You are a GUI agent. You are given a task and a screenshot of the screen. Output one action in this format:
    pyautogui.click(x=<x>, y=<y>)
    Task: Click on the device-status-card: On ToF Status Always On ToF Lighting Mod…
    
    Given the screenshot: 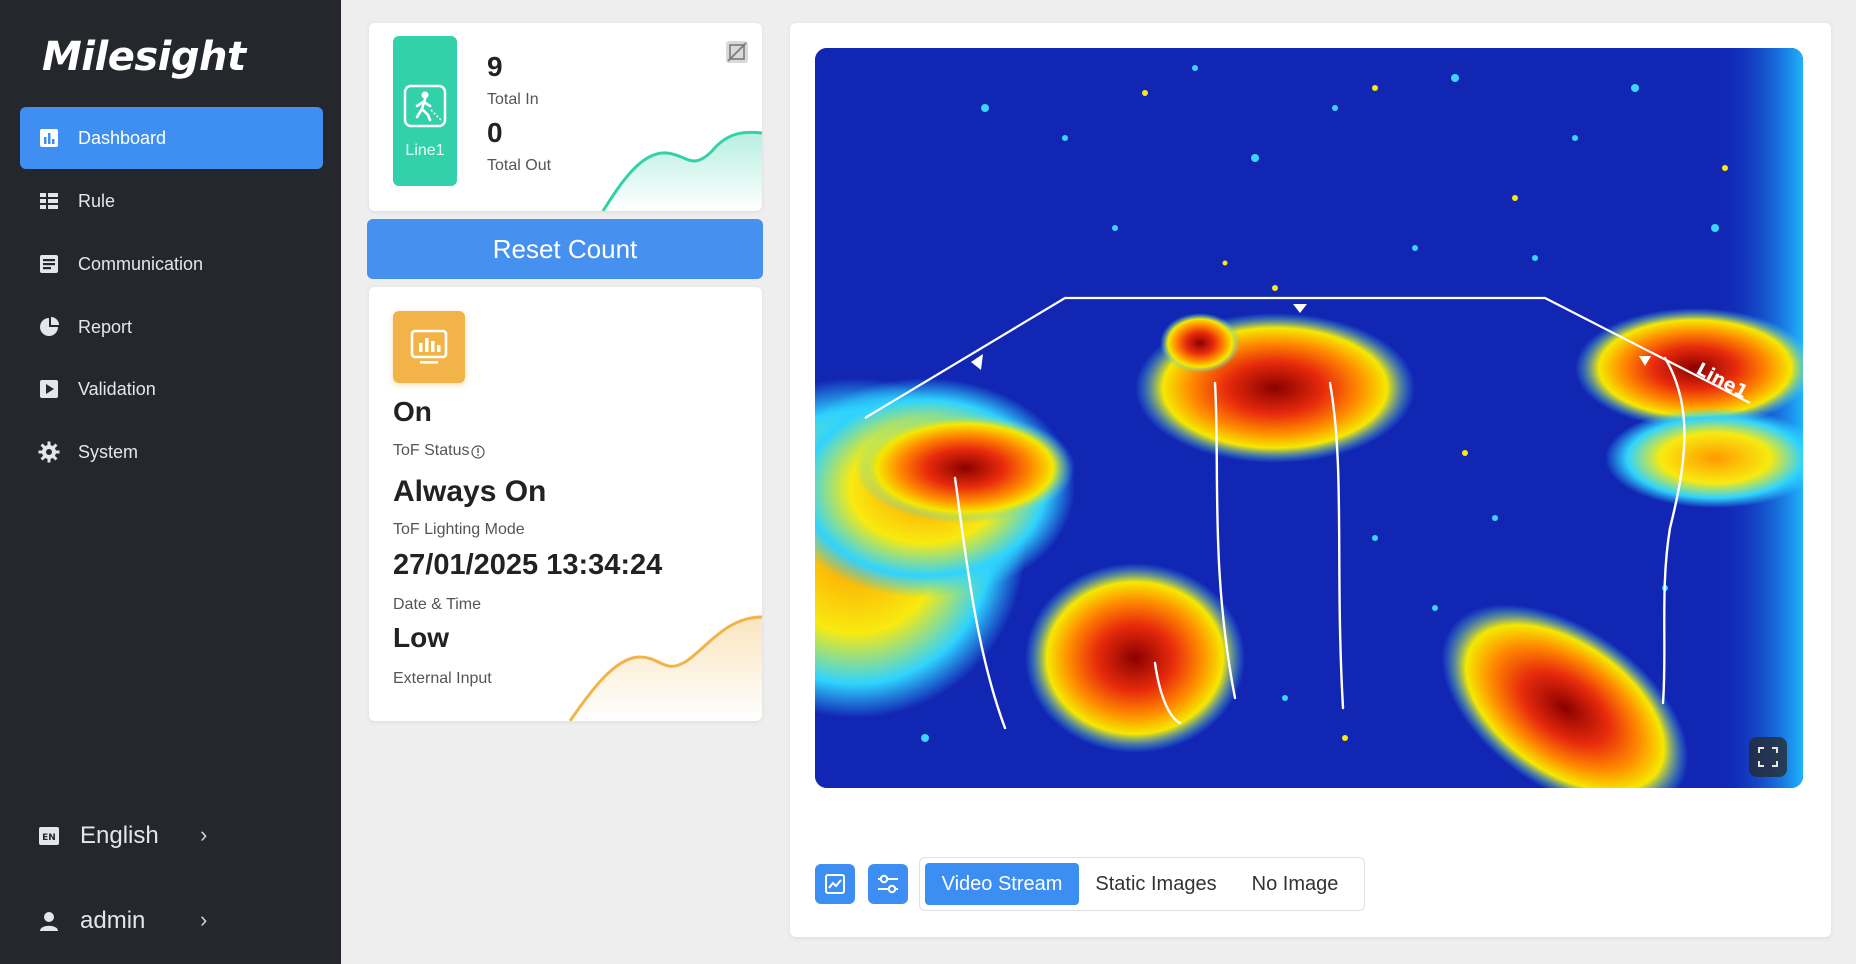 What is the action you would take?
    pyautogui.click(x=565, y=504)
    